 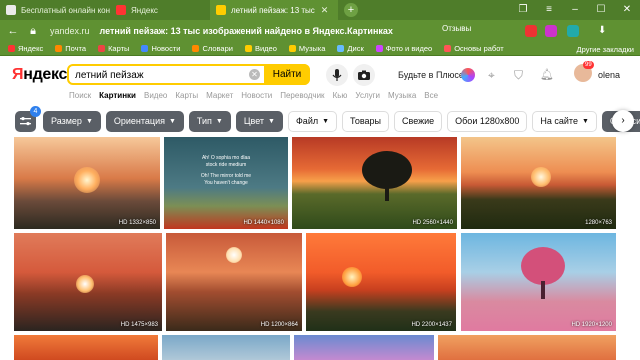 I want to click on plus-icon, so click(x=468, y=75).